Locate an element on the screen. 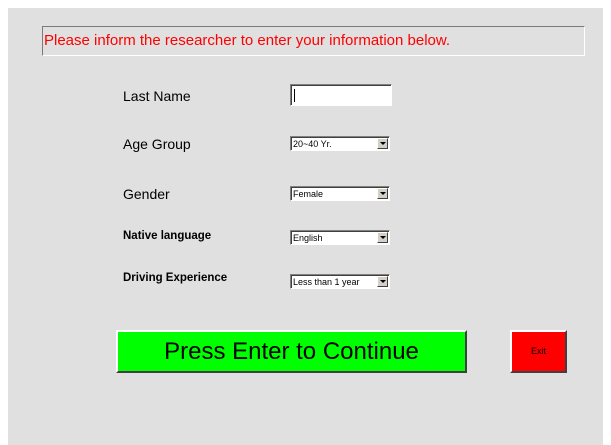 Image resolution: width=611 pixels, height=445 pixels. gender-value: Female is located at coordinates (308, 194).